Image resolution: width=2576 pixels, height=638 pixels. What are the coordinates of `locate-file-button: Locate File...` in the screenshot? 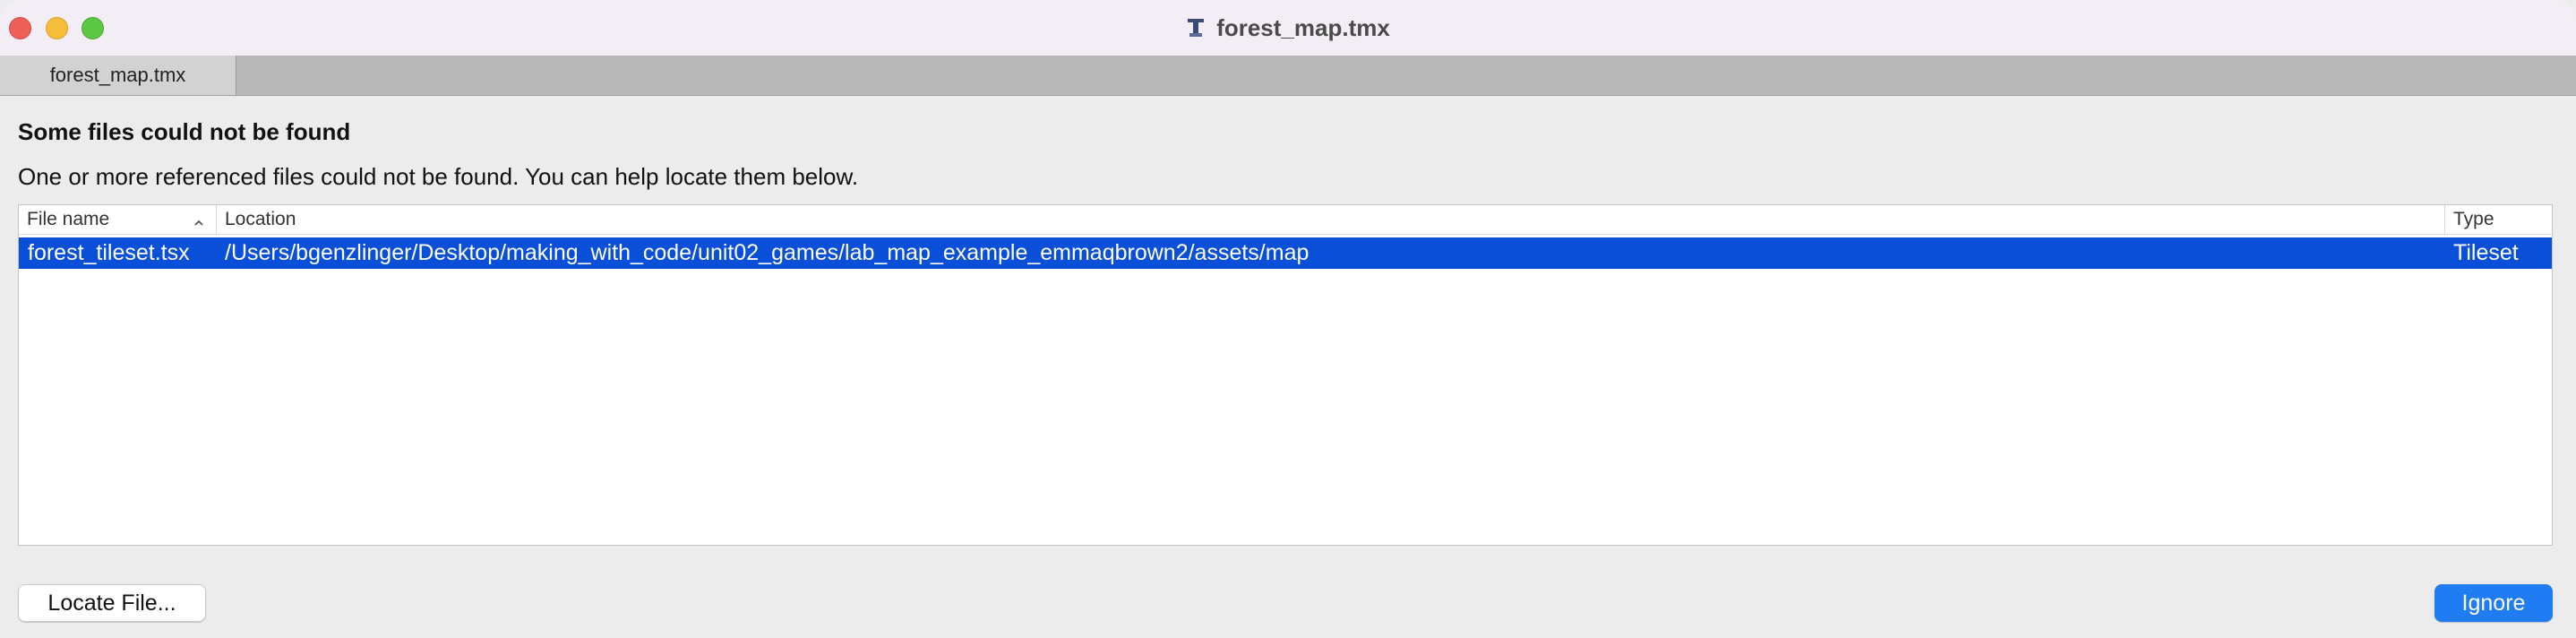 It's located at (112, 603).